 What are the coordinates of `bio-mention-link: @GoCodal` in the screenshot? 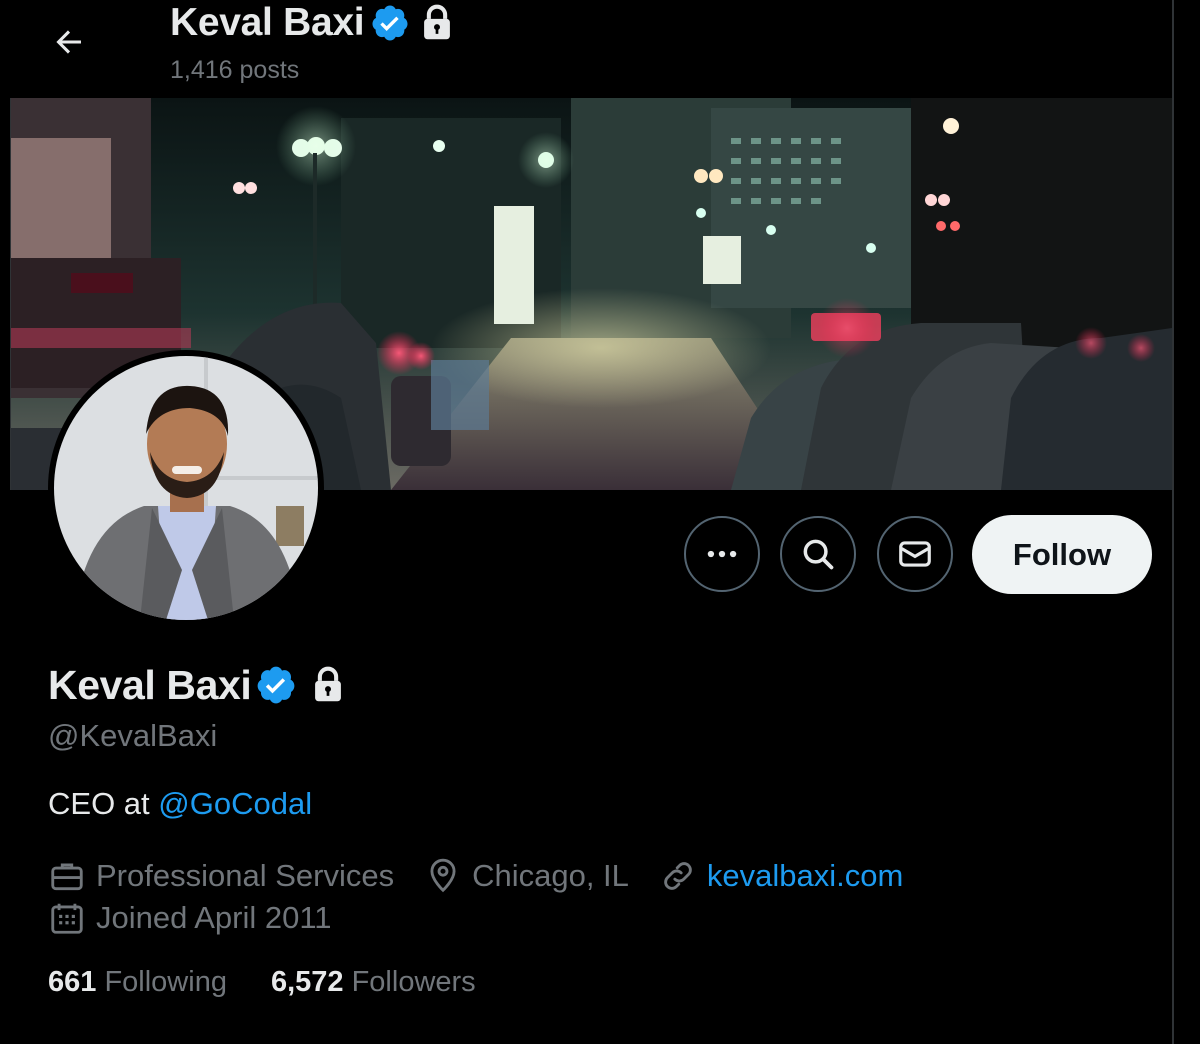 It's located at (235, 803).